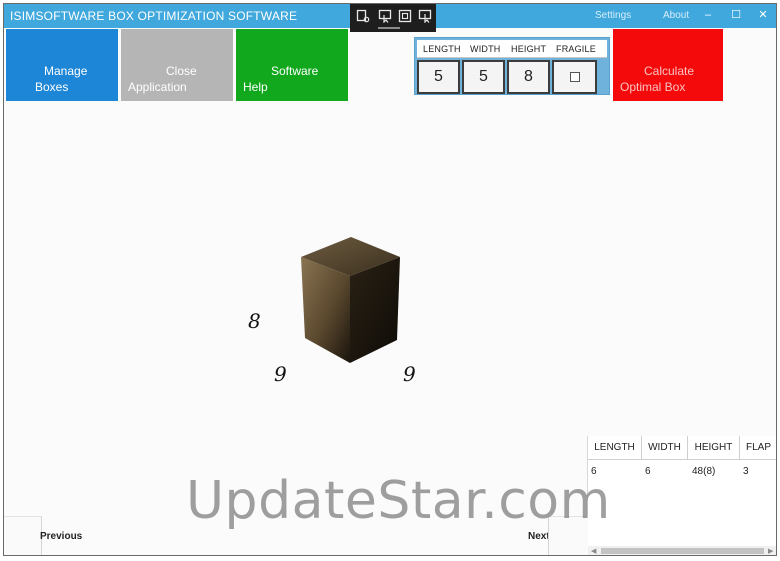 The image size is (780, 561). I want to click on scroll-left-arrow-icon: ◀, so click(593, 551).